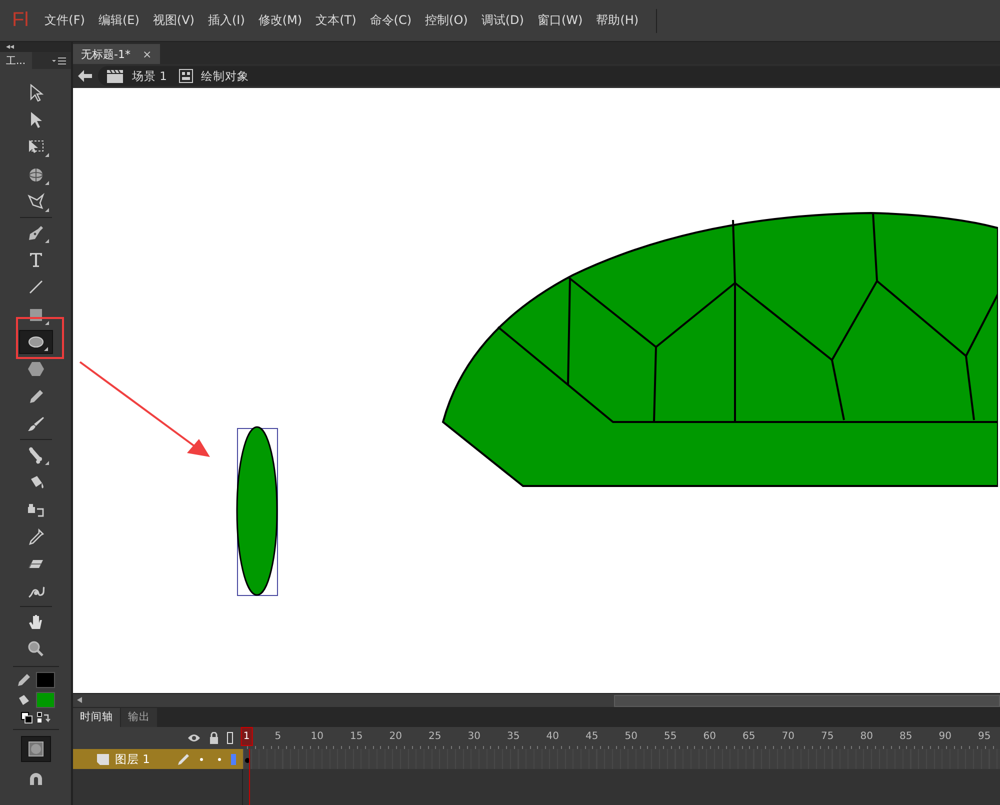 The image size is (1000, 805). What do you see at coordinates (233, 759) in the screenshot?
I see `layer-outline-color` at bounding box center [233, 759].